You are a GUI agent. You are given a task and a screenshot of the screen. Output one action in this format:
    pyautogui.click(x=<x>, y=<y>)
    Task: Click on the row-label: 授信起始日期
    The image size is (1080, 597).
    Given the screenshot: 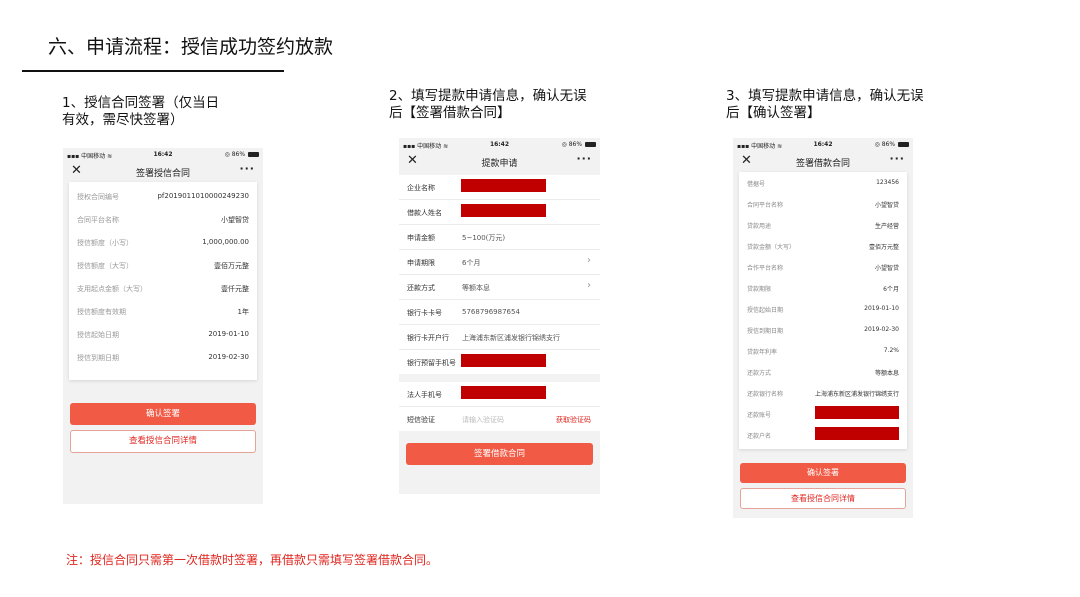 What is the action you would take?
    pyautogui.click(x=765, y=310)
    